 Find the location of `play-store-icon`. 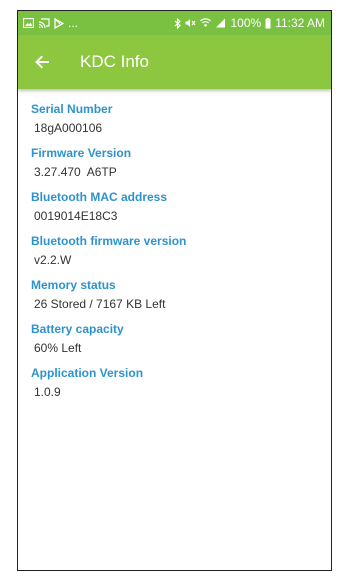

play-store-icon is located at coordinates (59, 23).